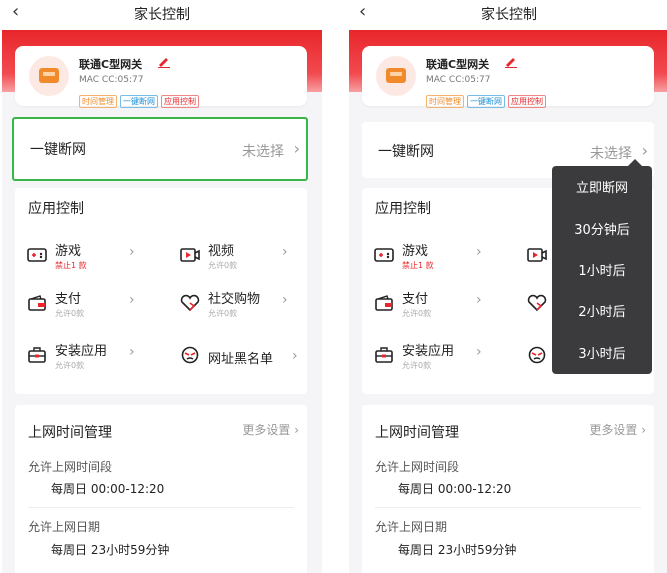 The width and height of the screenshot is (667, 573). Describe the element at coordinates (49, 76) in the screenshot. I see `router-icon` at that location.